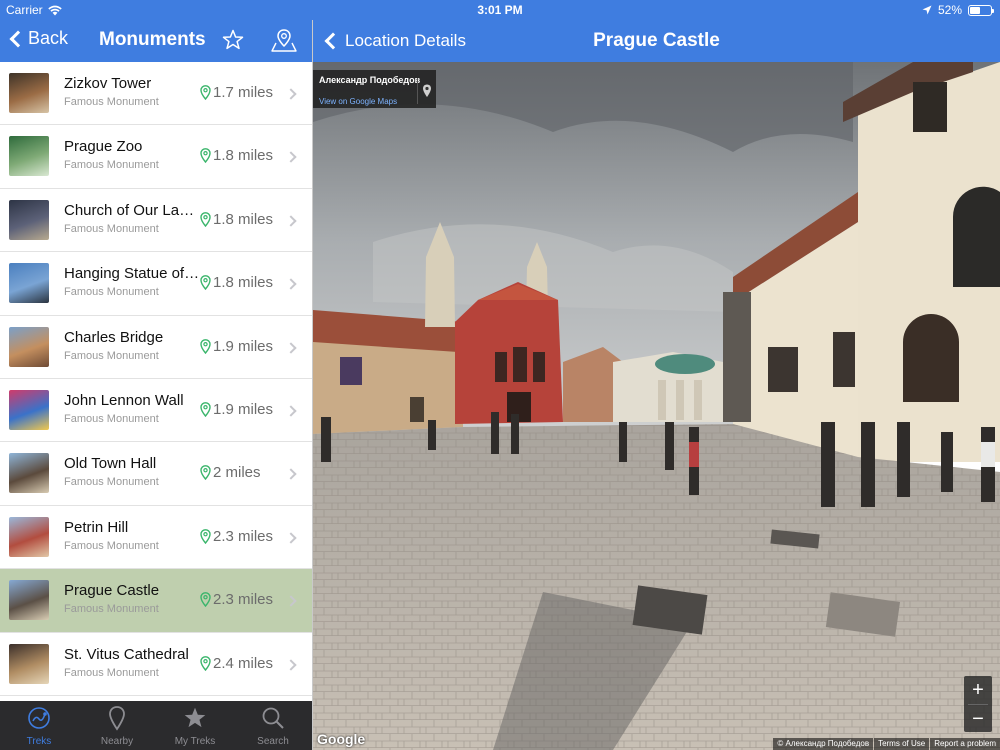 This screenshot has width=1000, height=750. What do you see at coordinates (29, 219) in the screenshot?
I see `church-thumb` at bounding box center [29, 219].